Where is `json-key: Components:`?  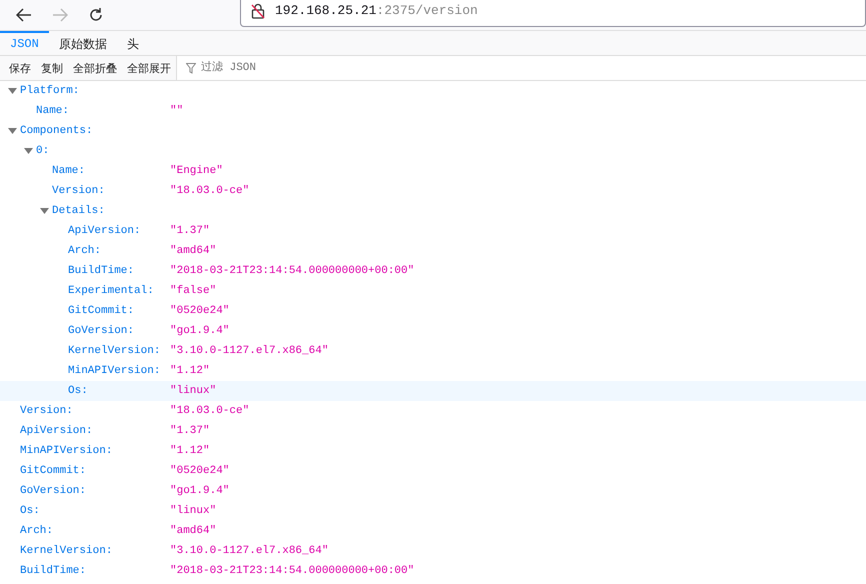 json-key: Components: is located at coordinates (95, 131).